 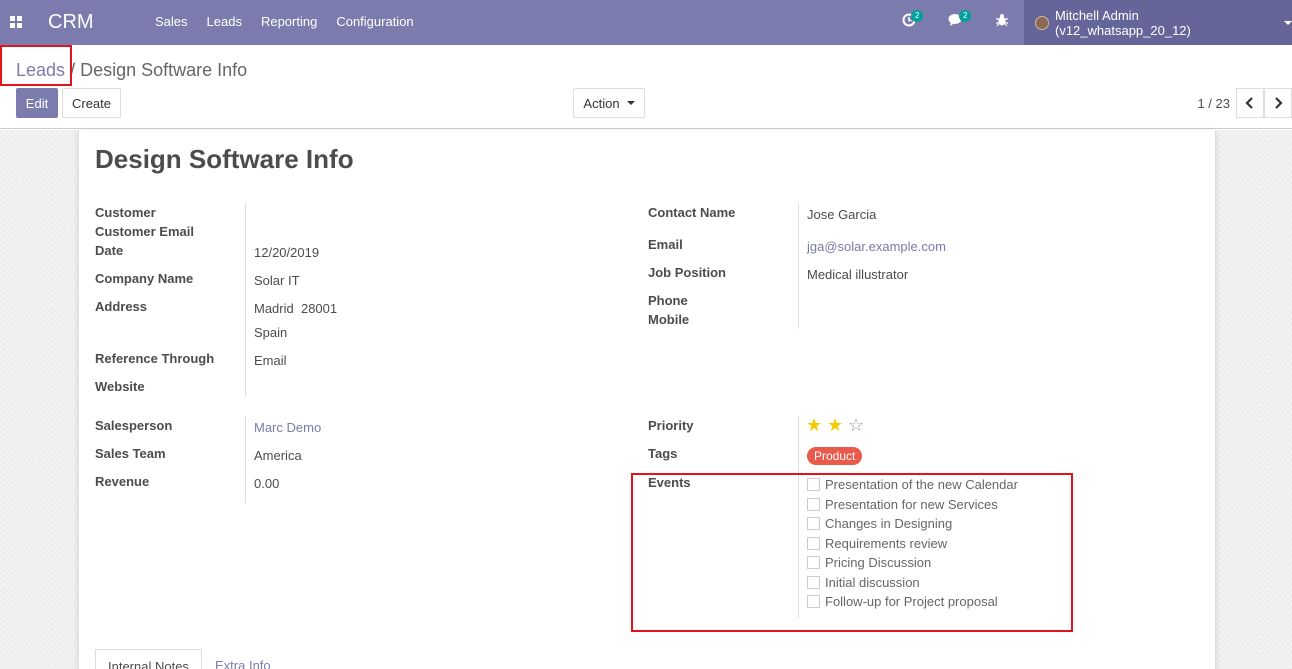 I want to click on menu-item-configuration: Configuration, so click(x=374, y=21).